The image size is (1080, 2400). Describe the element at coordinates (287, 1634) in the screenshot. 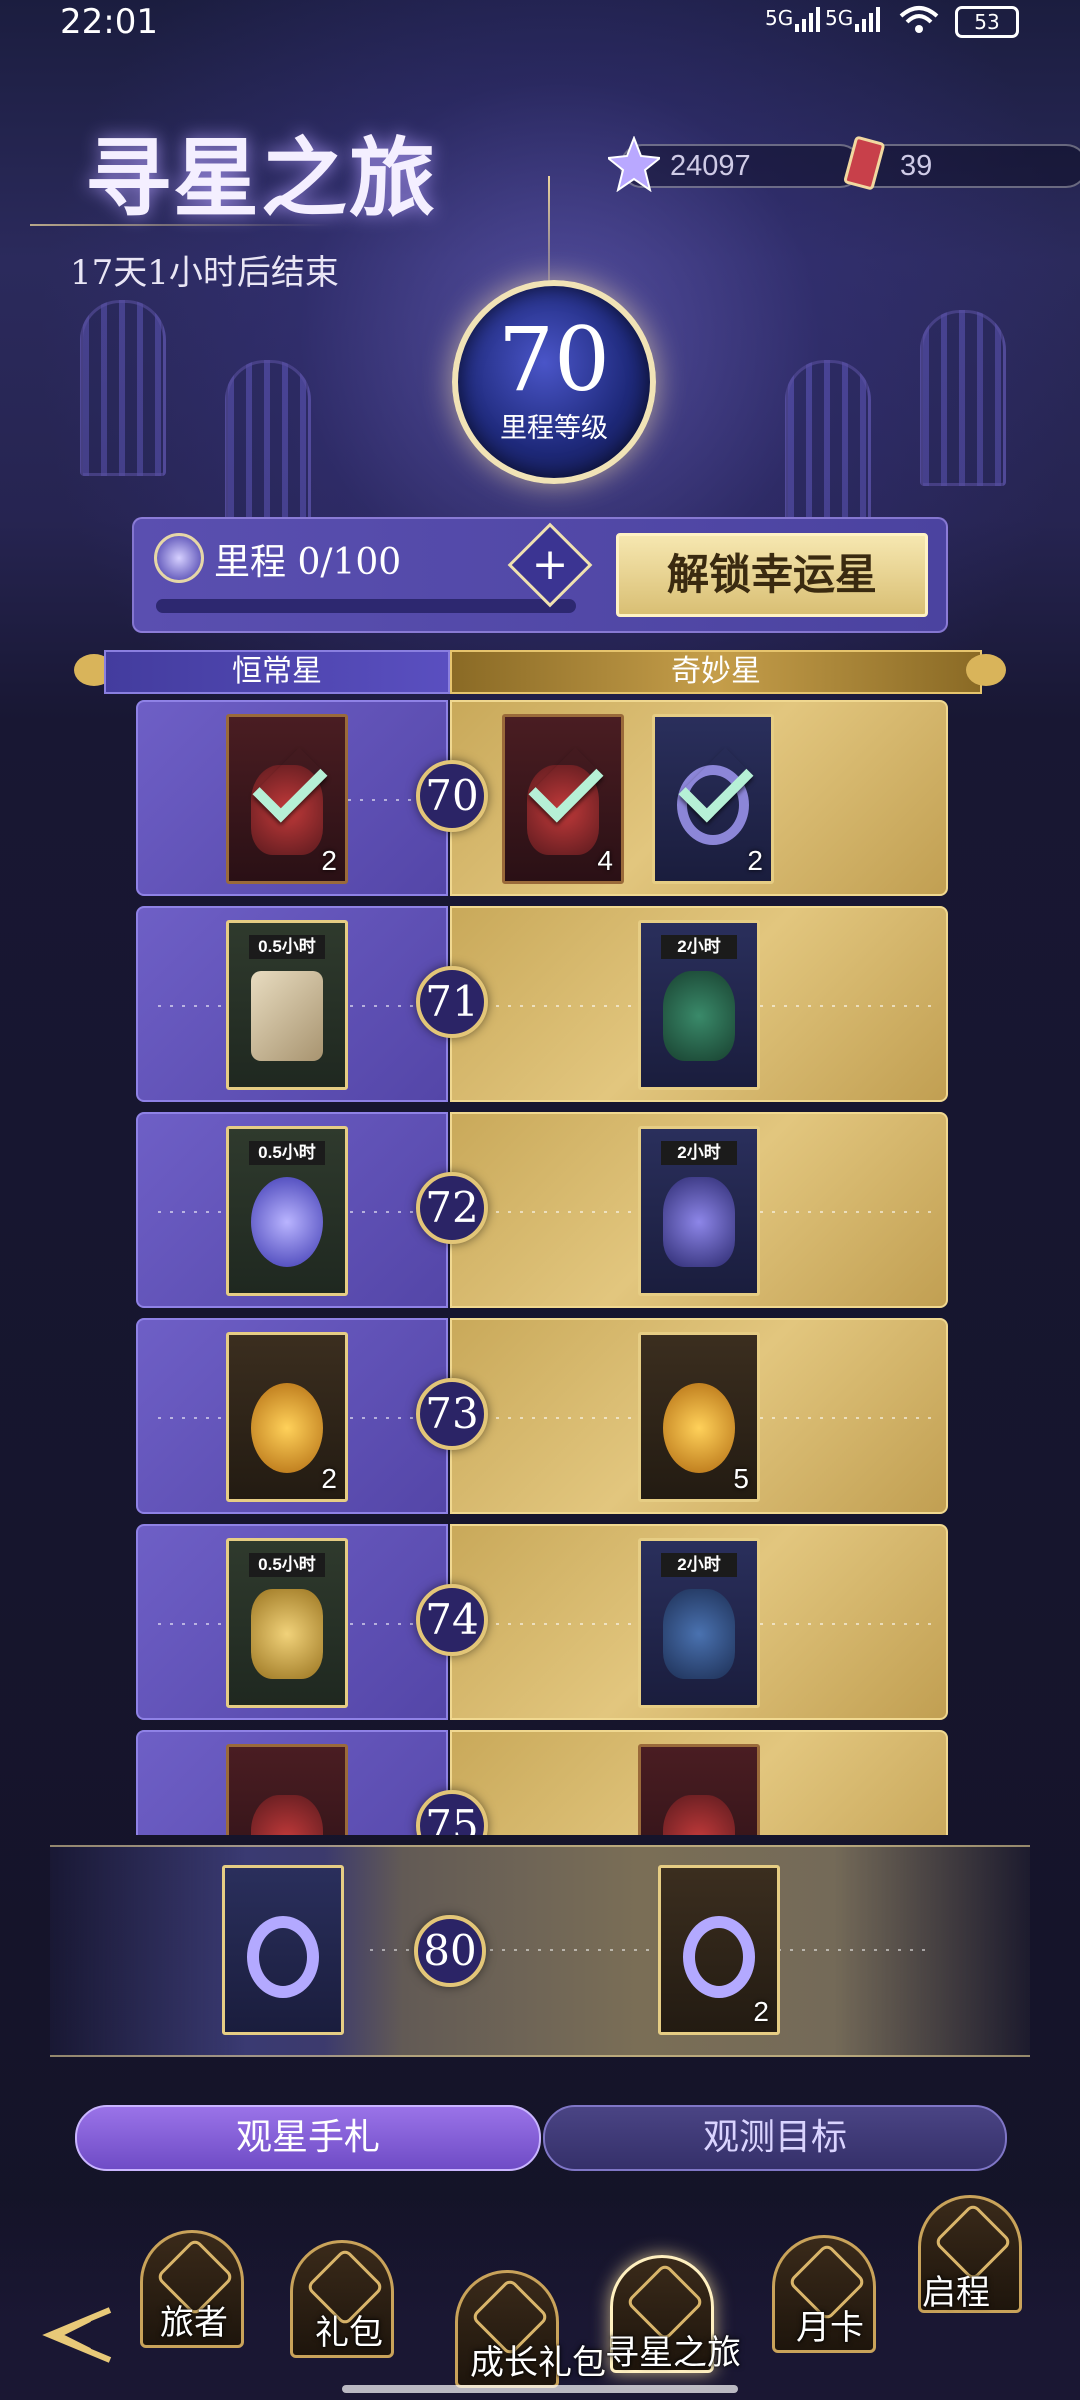

I see `coins-icon` at that location.